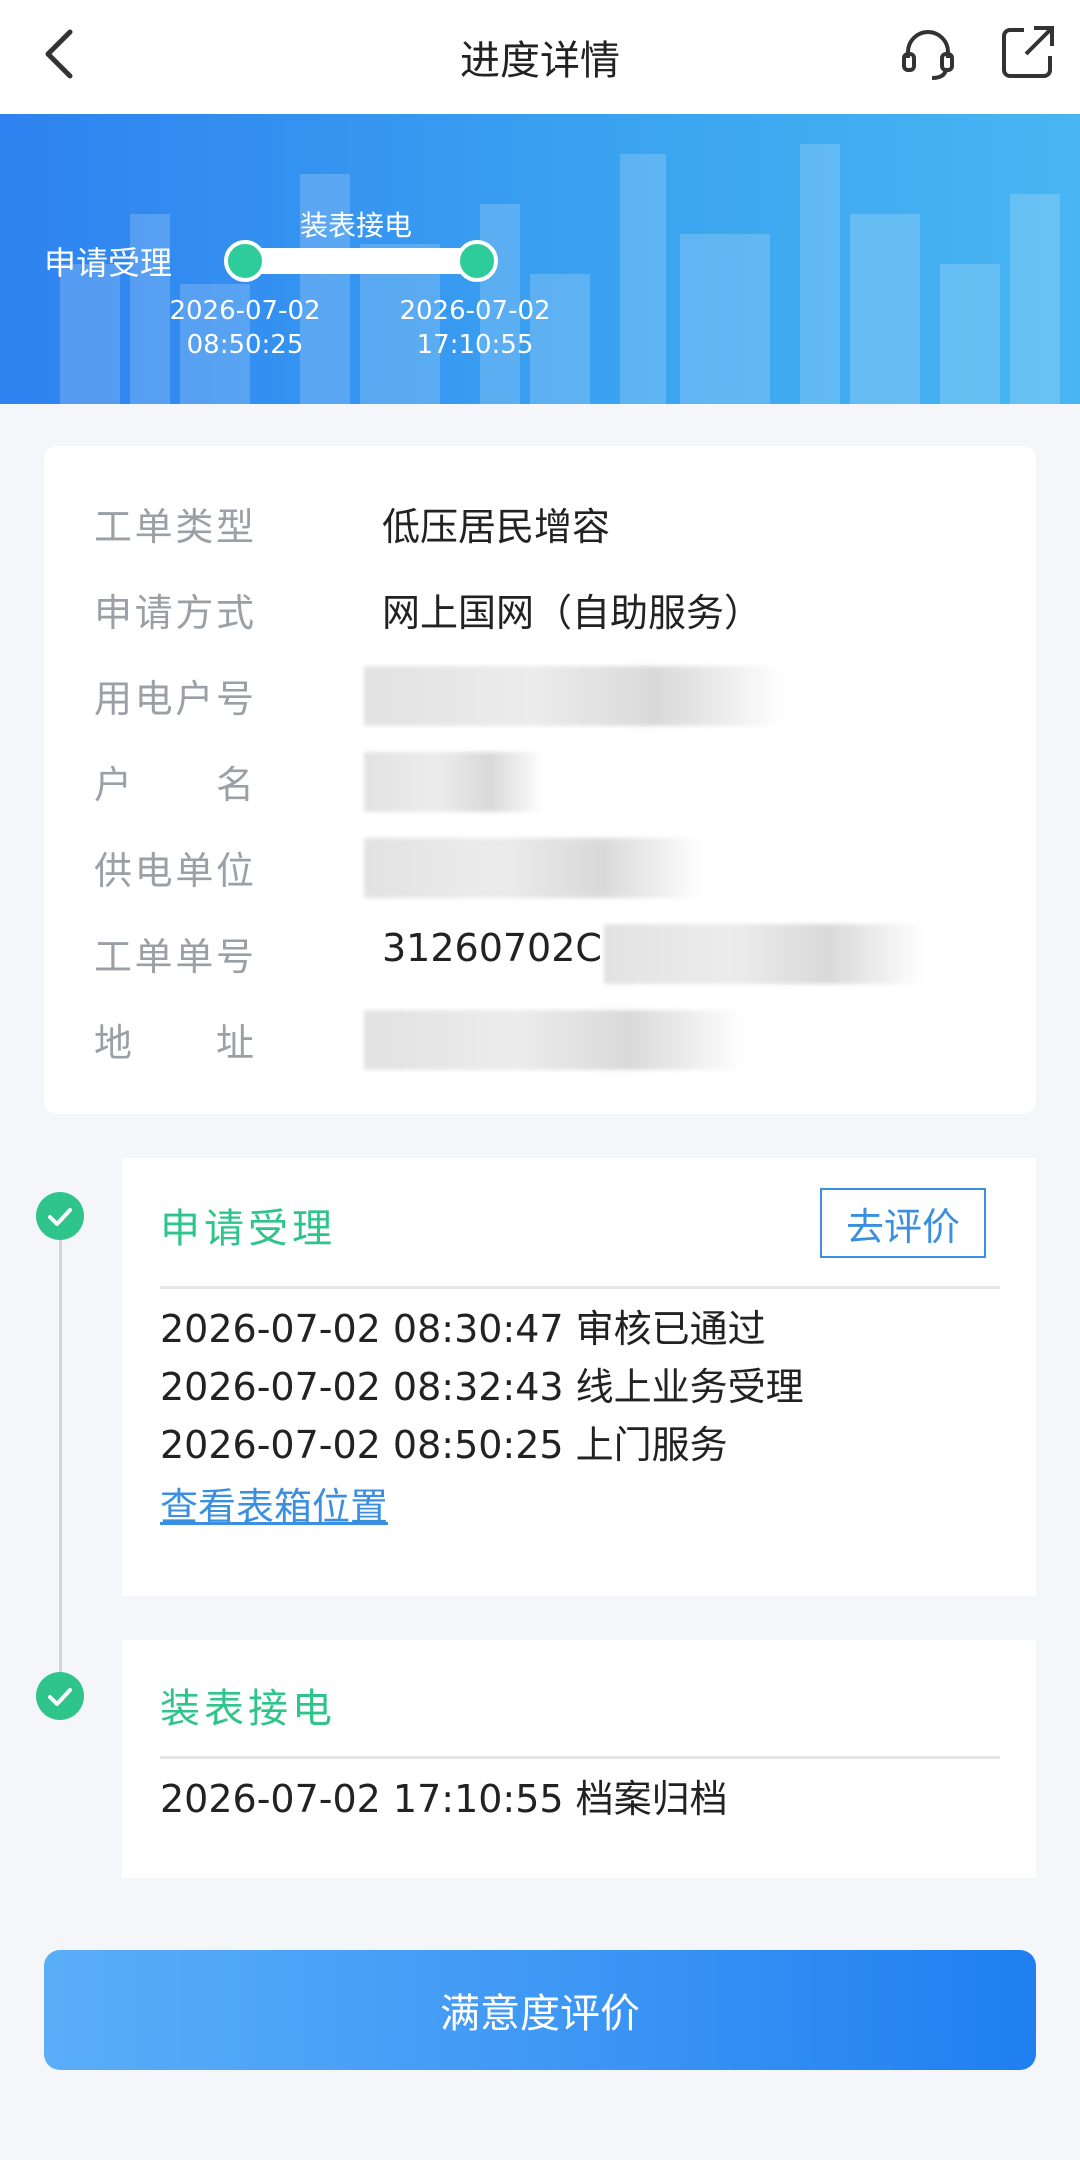  What do you see at coordinates (245, 328) in the screenshot?
I see `progress-time-1: 2026-07-02 08:50:25` at bounding box center [245, 328].